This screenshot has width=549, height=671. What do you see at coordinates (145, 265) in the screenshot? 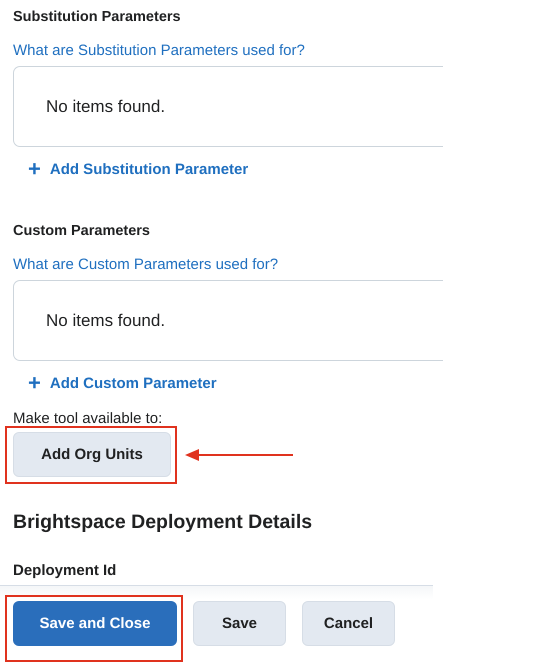
I see `help-link: What are Custom Parameters used for?` at bounding box center [145, 265].